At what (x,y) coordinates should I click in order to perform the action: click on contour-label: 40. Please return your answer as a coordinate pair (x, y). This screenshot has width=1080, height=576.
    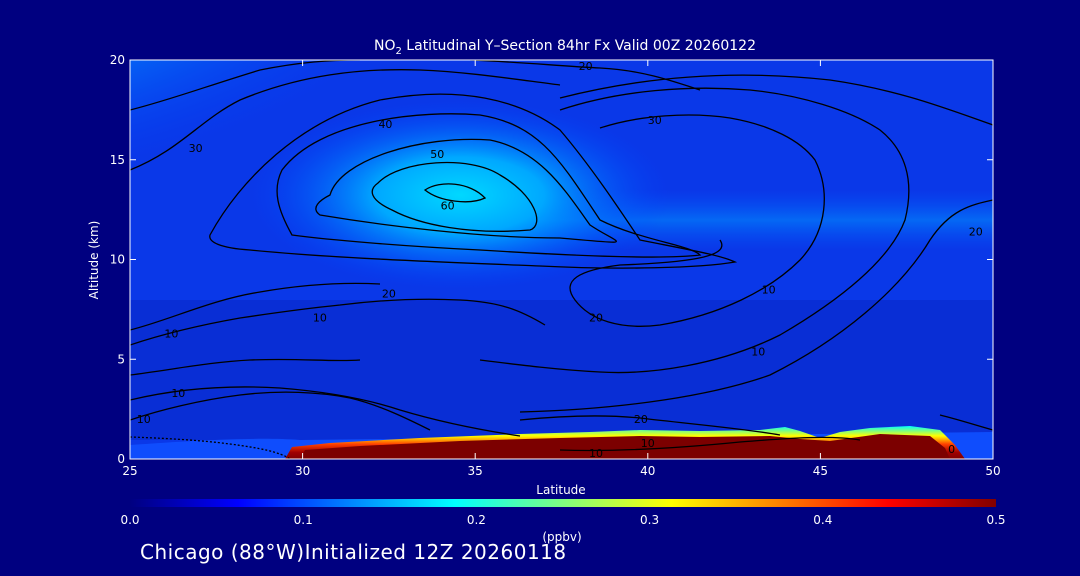
    Looking at the image, I should click on (385, 124).